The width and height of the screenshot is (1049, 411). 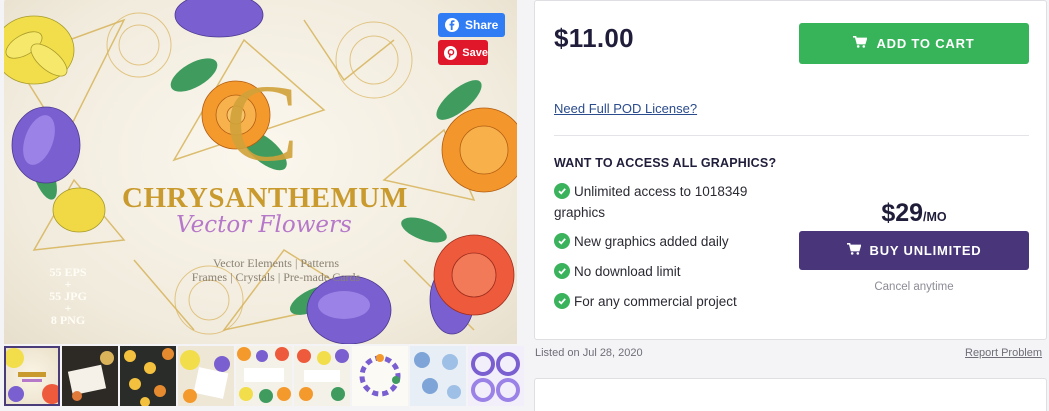 I want to click on cancel-anytime-text: Cancel anytime, so click(x=914, y=287).